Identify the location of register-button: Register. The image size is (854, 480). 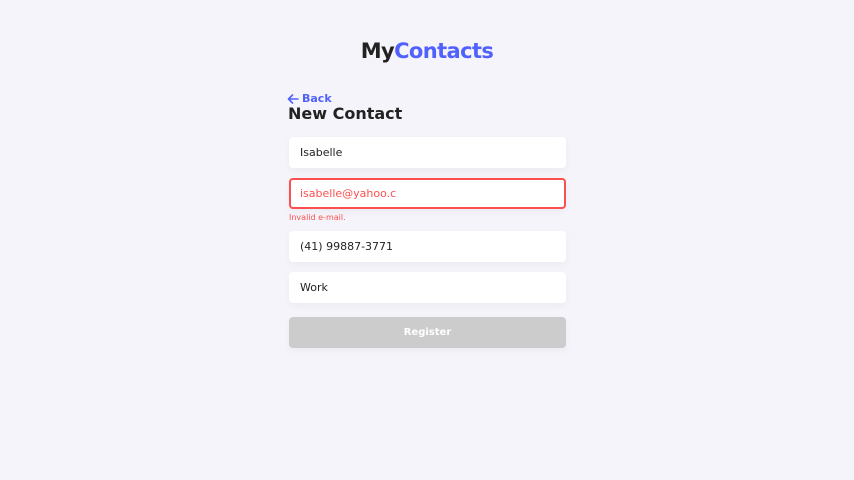
(427, 332).